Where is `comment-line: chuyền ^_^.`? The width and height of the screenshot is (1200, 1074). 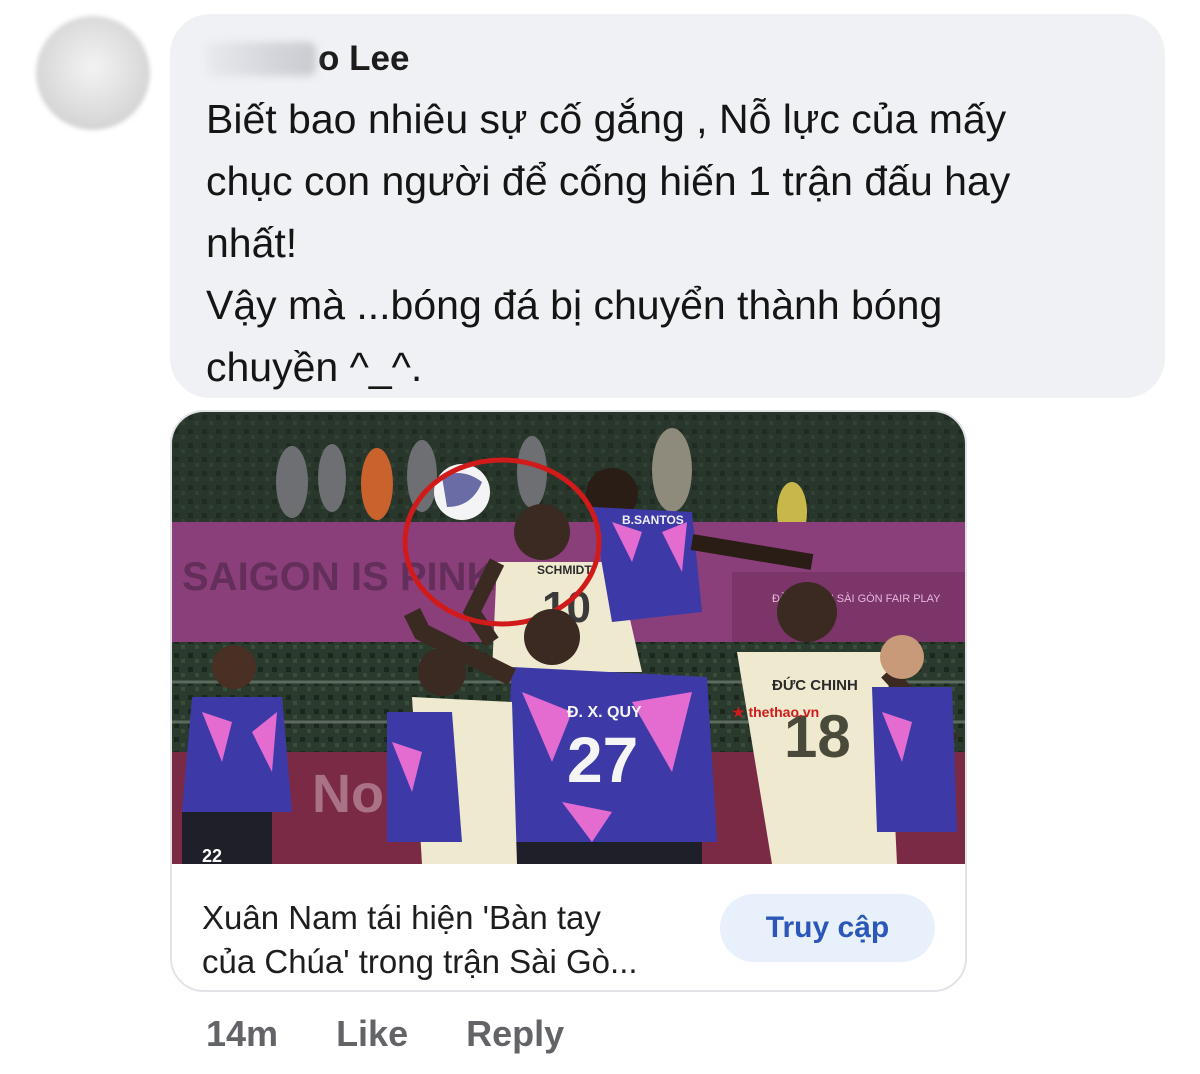
comment-line: chuyền ^_^. is located at coordinates (314, 367).